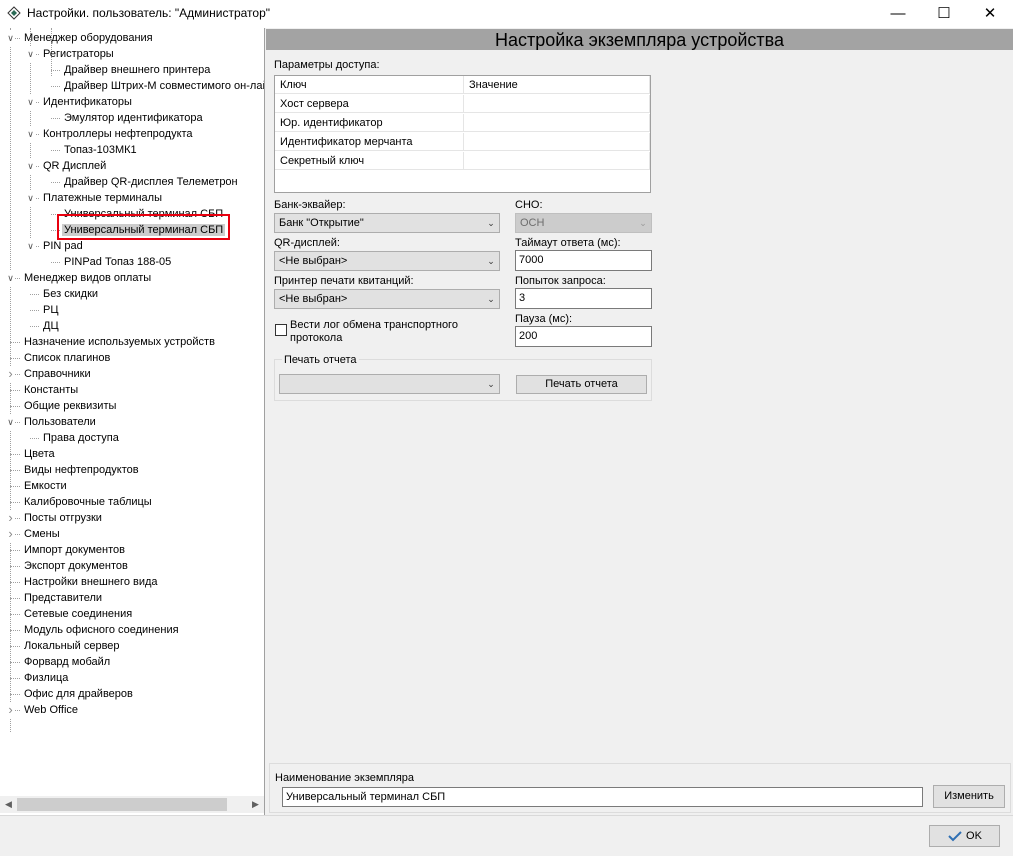 This screenshot has height=856, width=1013. What do you see at coordinates (119, 342) in the screenshot?
I see `tree-item: Назначение используемых устройств` at bounding box center [119, 342].